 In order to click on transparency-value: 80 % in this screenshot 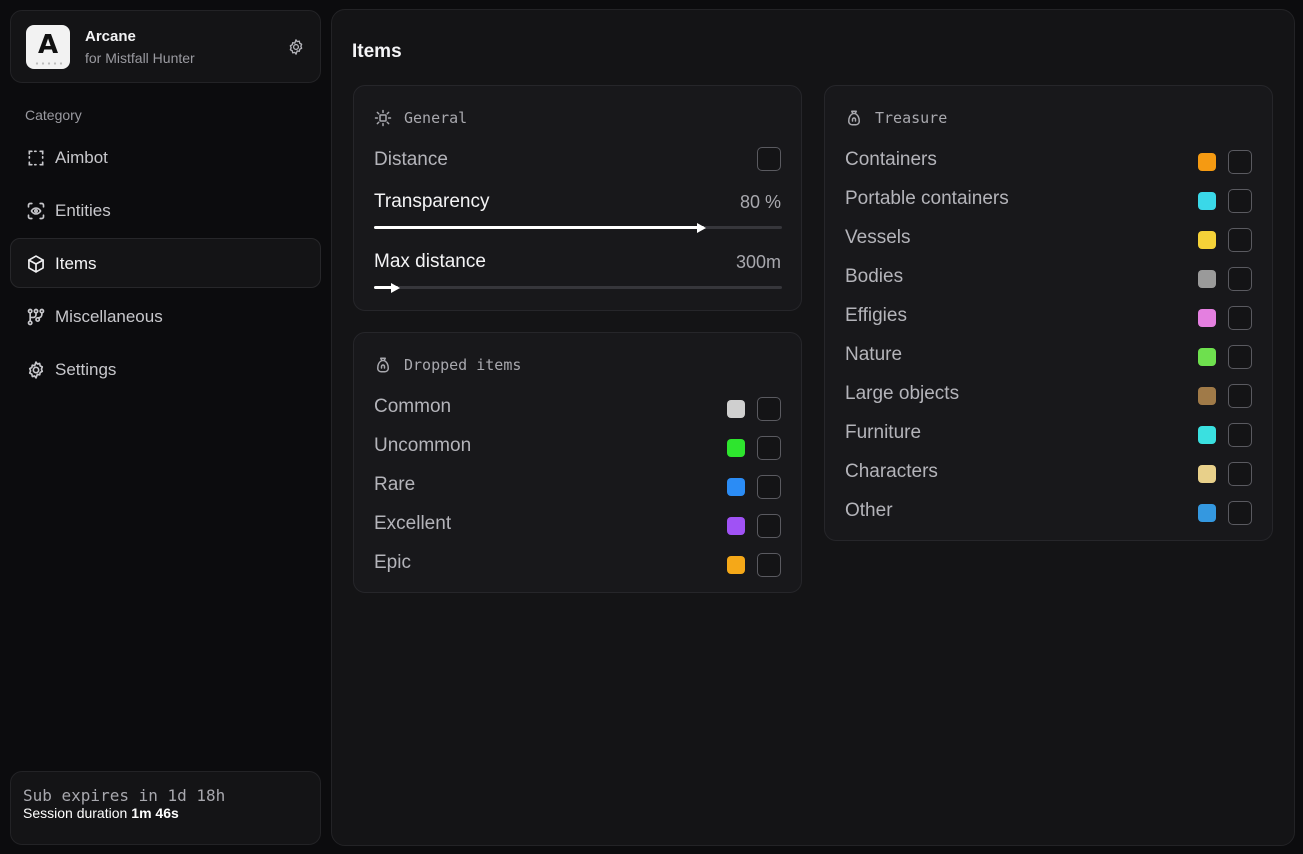, I will do `click(760, 202)`.